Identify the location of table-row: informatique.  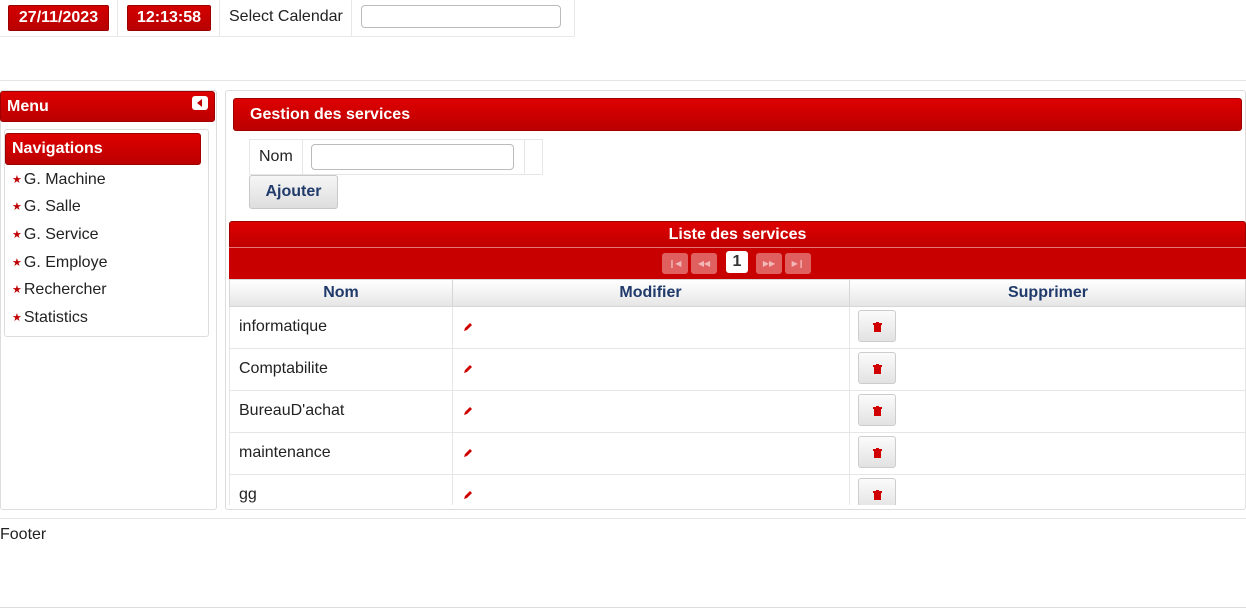
(737, 328).